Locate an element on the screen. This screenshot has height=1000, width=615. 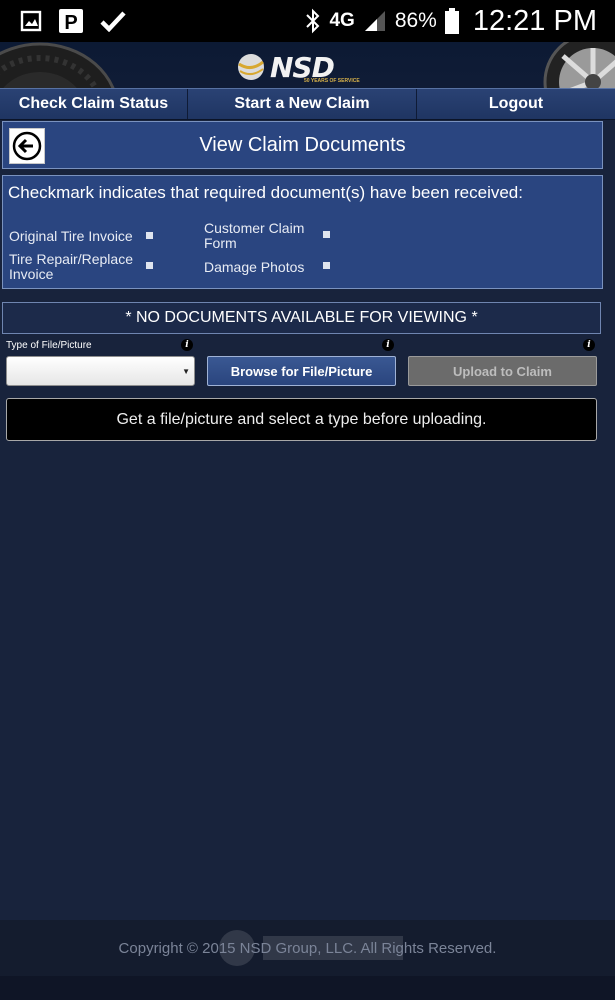
nsd-logo: NSD 50 YEARS OF SERVICE is located at coordinates (298, 67).